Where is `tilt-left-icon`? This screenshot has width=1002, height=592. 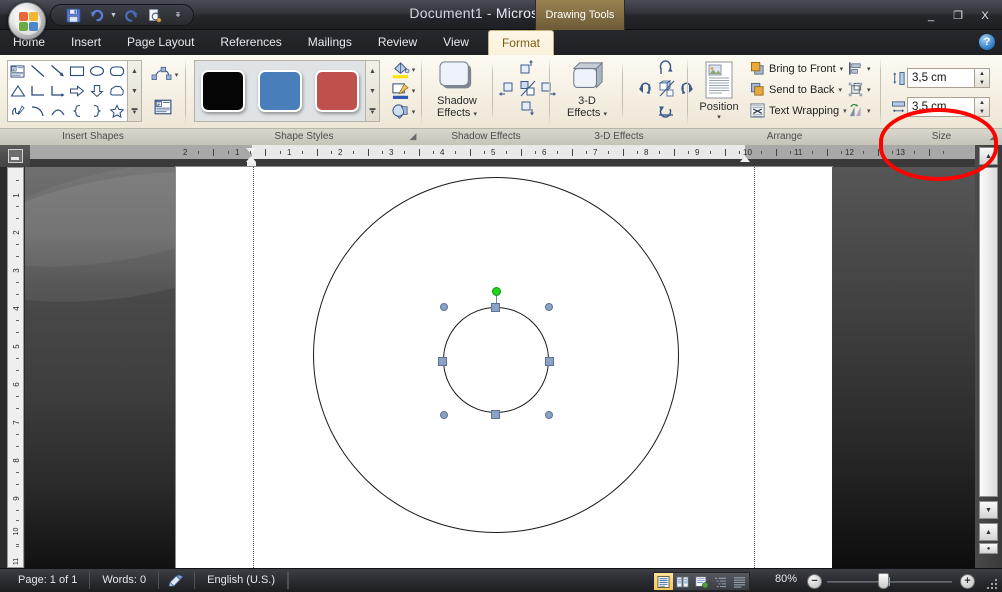 tilt-left-icon is located at coordinates (645, 89).